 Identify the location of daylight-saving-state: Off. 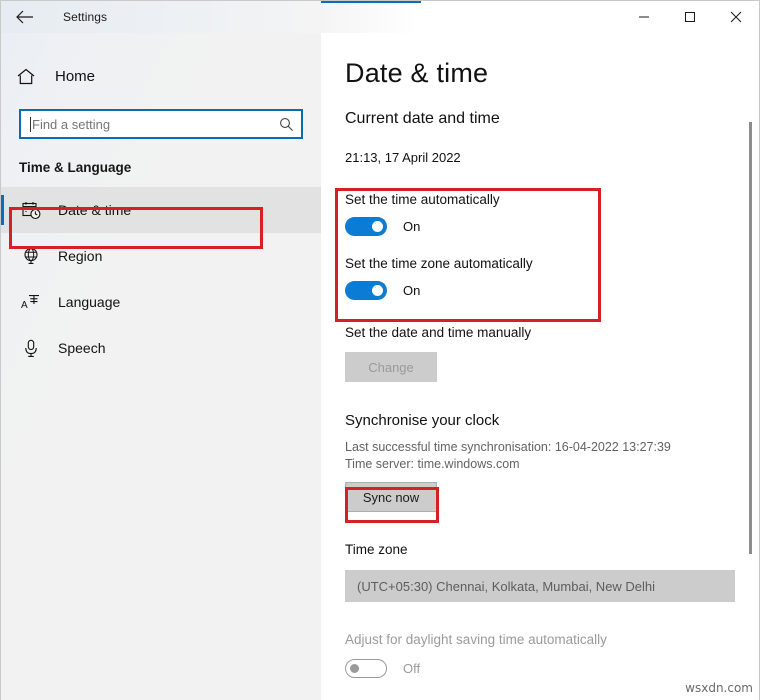
(412, 668).